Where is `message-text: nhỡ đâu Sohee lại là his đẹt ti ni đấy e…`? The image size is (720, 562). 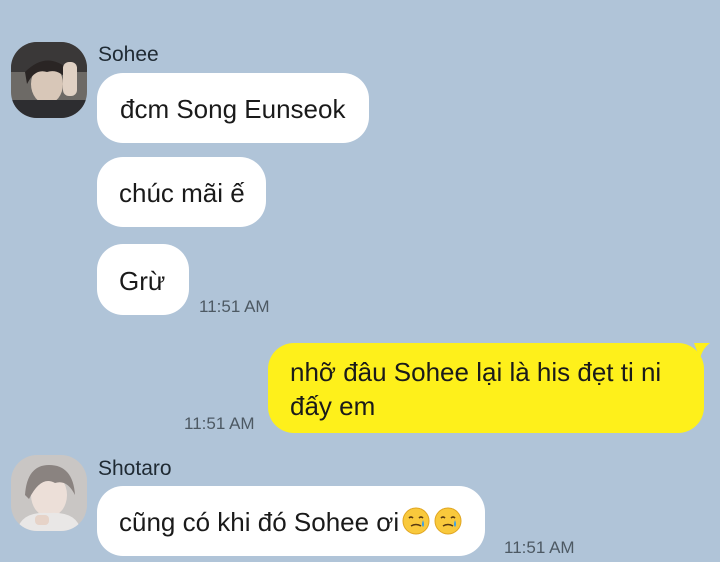 message-text: nhỡ đâu Sohee lại là his đẹt ti ni đấy e… is located at coordinates (476, 389).